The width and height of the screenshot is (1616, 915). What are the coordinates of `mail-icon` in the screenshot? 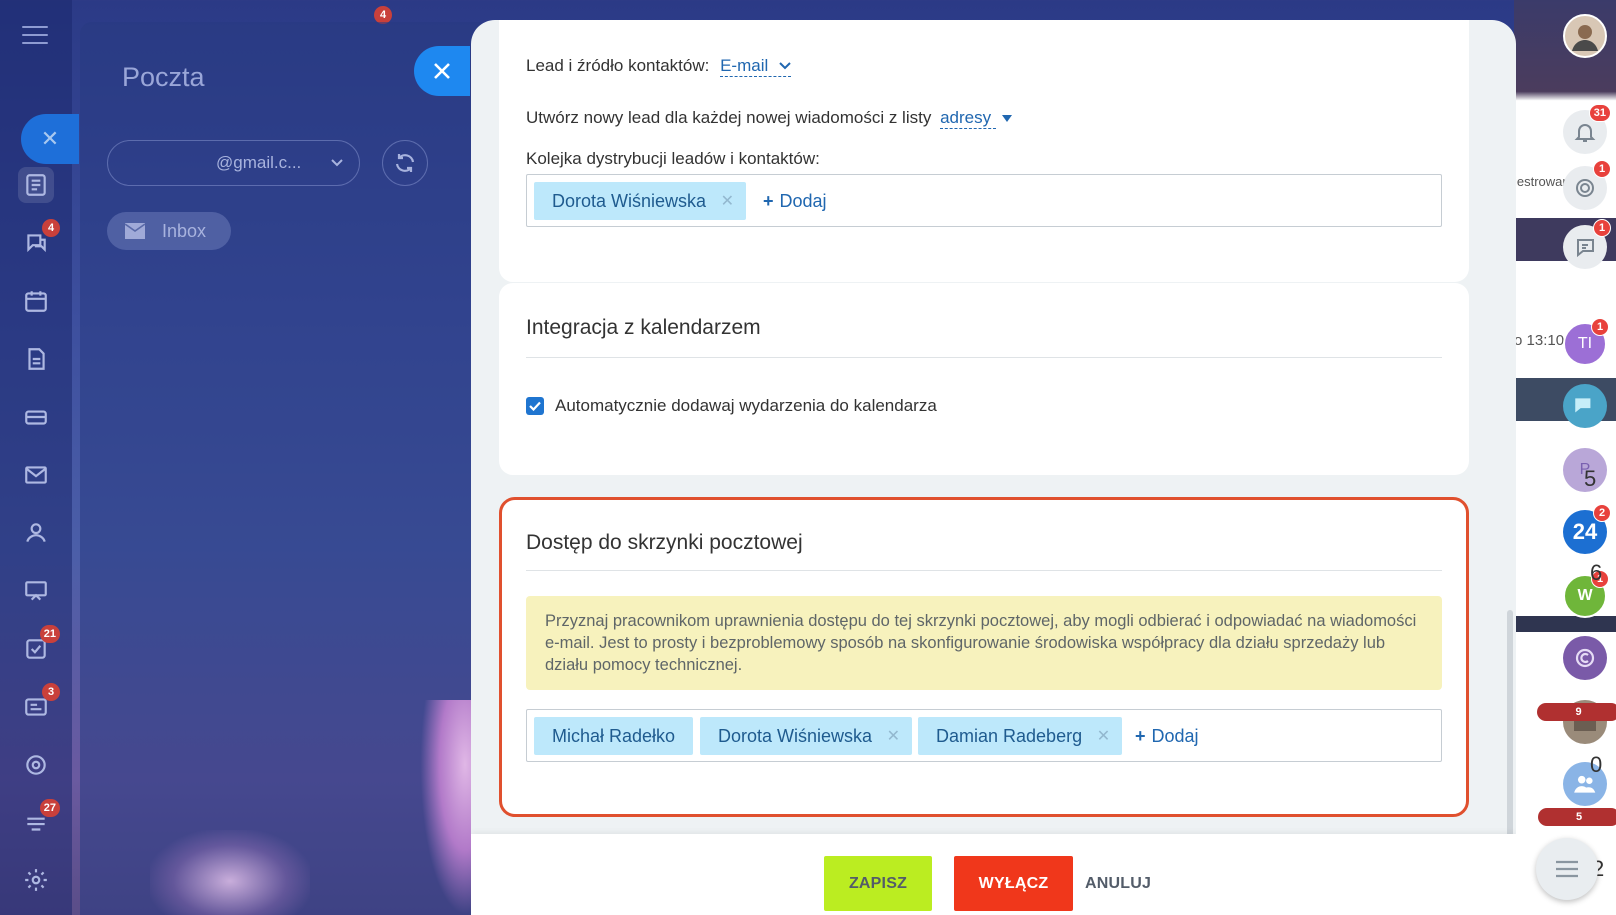 It's located at (36, 475).